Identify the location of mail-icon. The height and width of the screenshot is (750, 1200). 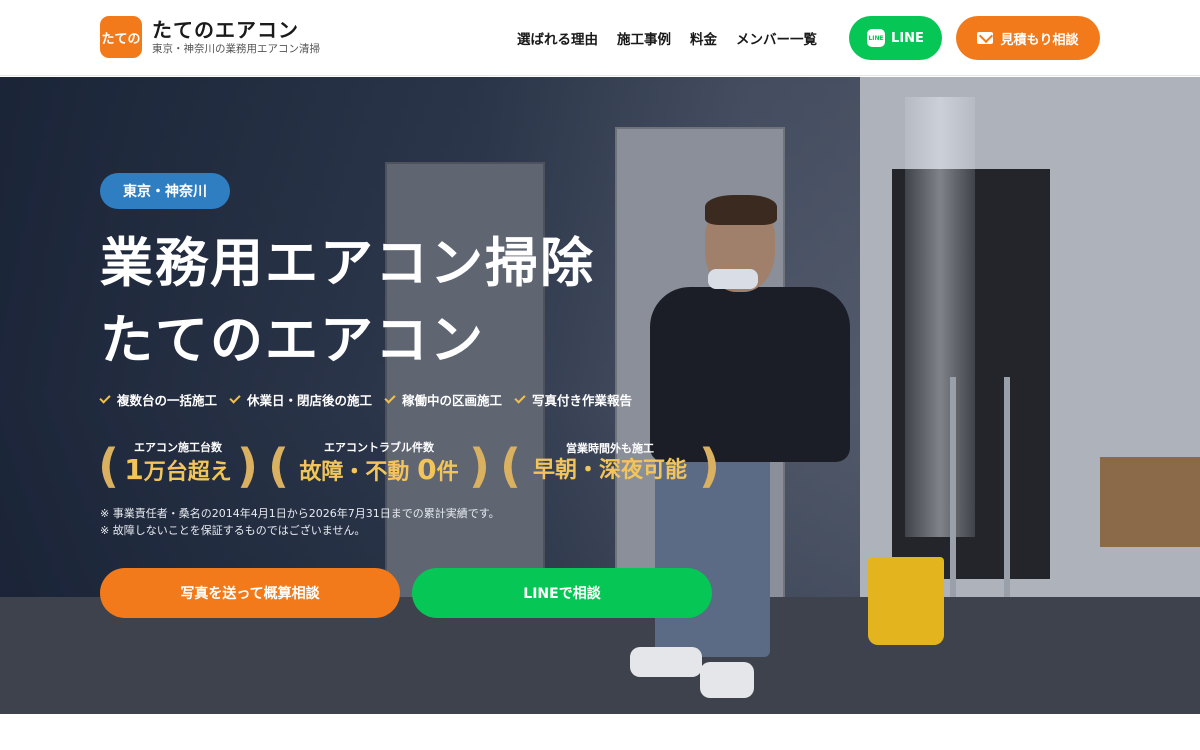
(985, 38).